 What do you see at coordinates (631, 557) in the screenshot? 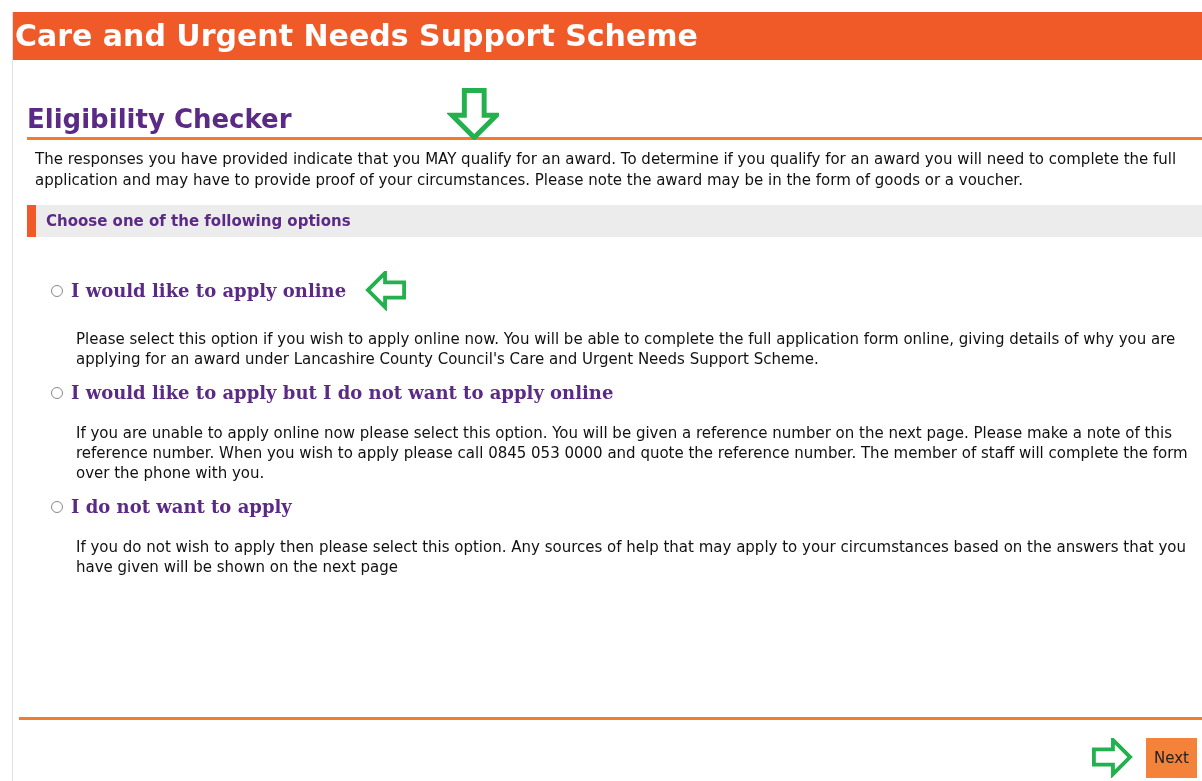
I see `option-description: If you do not wish to apply then please select this option. Any sources of help that may apply to your circumstances based on the answers that you have given will be shown on the next page` at bounding box center [631, 557].